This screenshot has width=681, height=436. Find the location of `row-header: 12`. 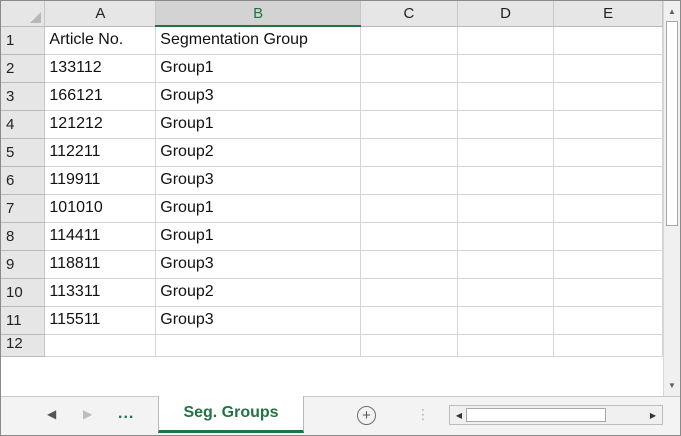

row-header: 12 is located at coordinates (23, 345).